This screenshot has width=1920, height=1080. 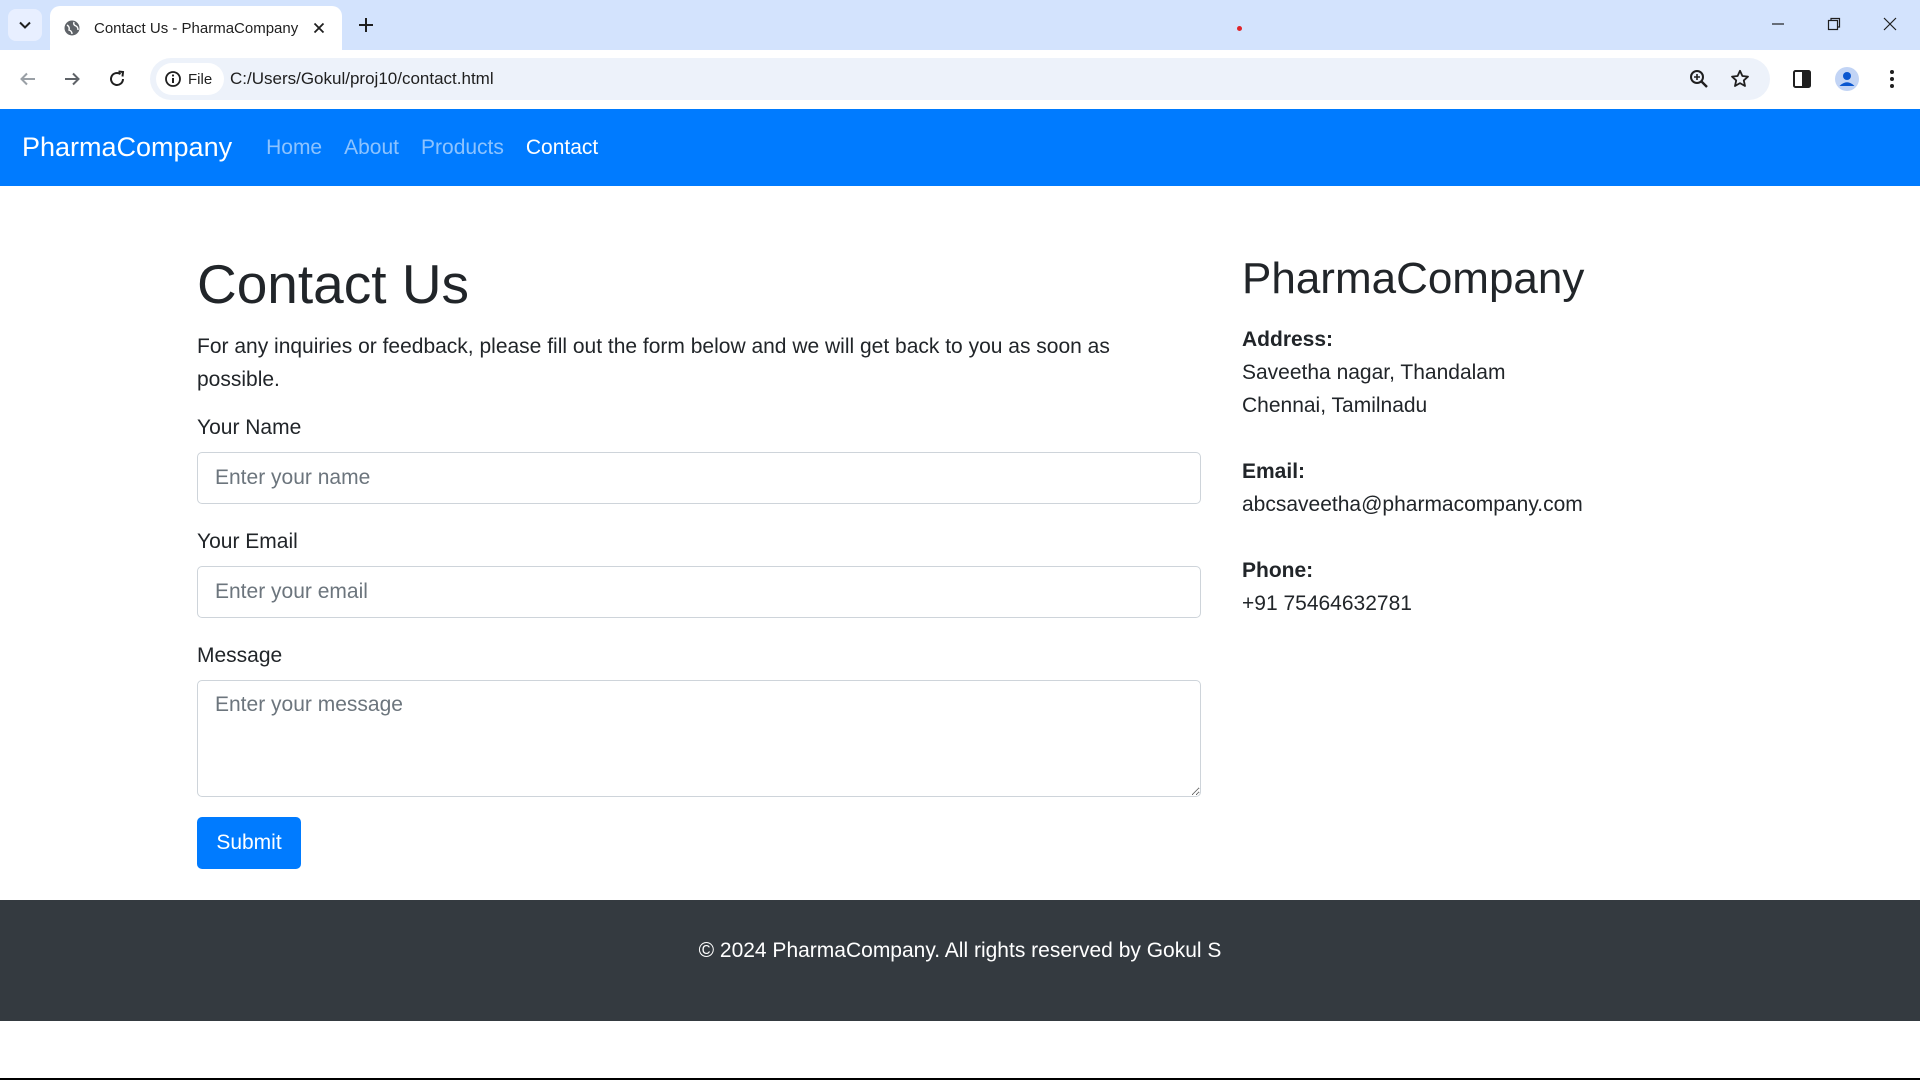 What do you see at coordinates (249, 843) in the screenshot?
I see `submit-button: Submit` at bounding box center [249, 843].